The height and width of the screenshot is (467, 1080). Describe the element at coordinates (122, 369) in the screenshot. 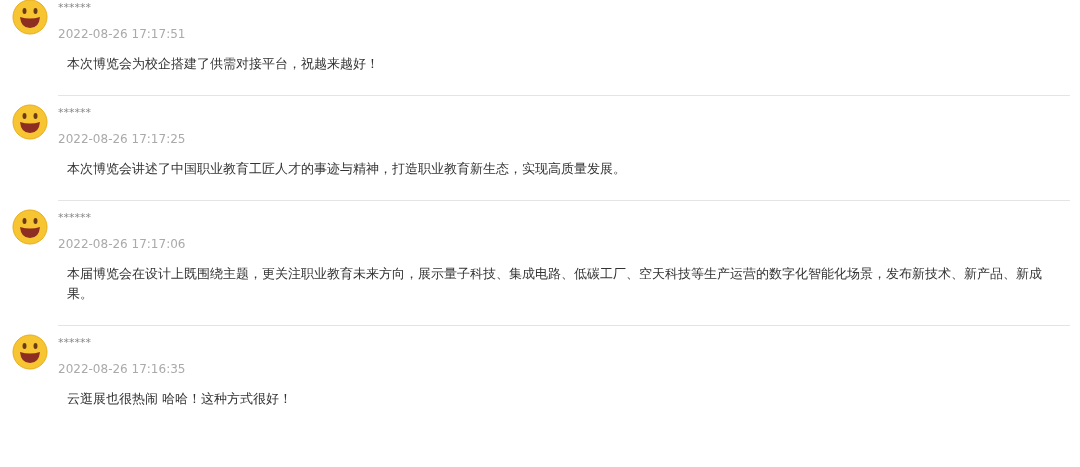

I see `comment-time: 2022-08-26 17:16:35` at that location.